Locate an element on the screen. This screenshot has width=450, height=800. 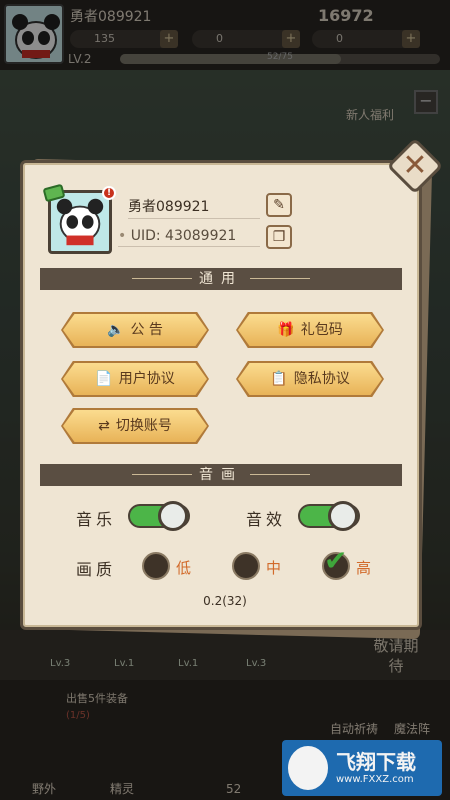
music-label: 音乐 is located at coordinates (96, 519).